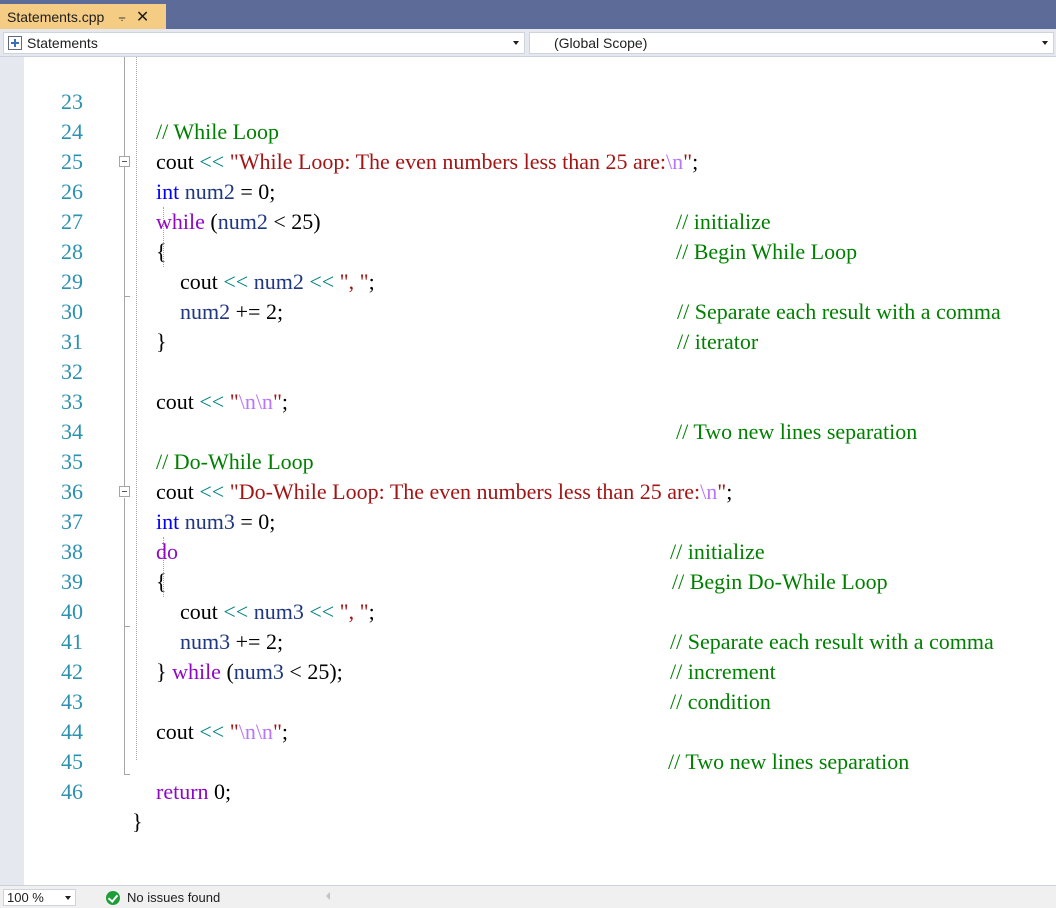 The width and height of the screenshot is (1056, 908). Describe the element at coordinates (328, 896) in the screenshot. I see `scroll-left-icon` at that location.